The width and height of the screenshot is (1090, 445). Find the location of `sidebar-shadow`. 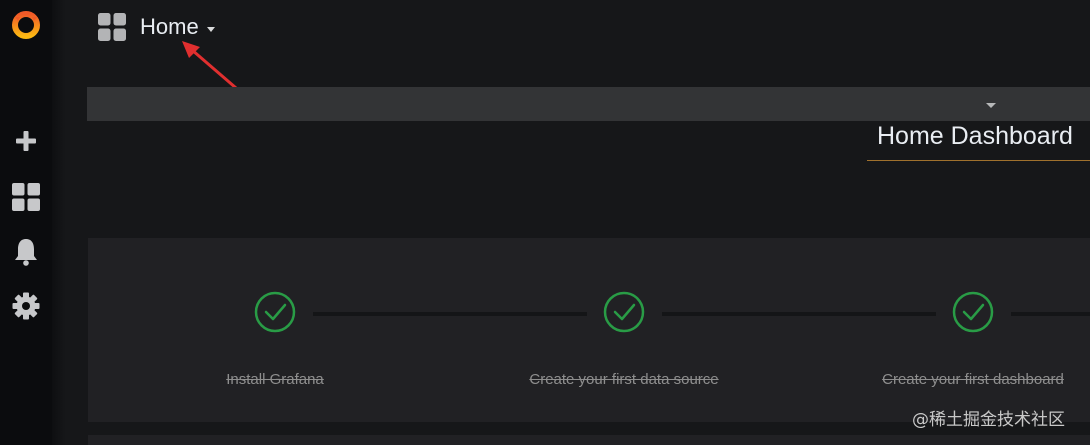

sidebar-shadow is located at coordinates (59, 222).